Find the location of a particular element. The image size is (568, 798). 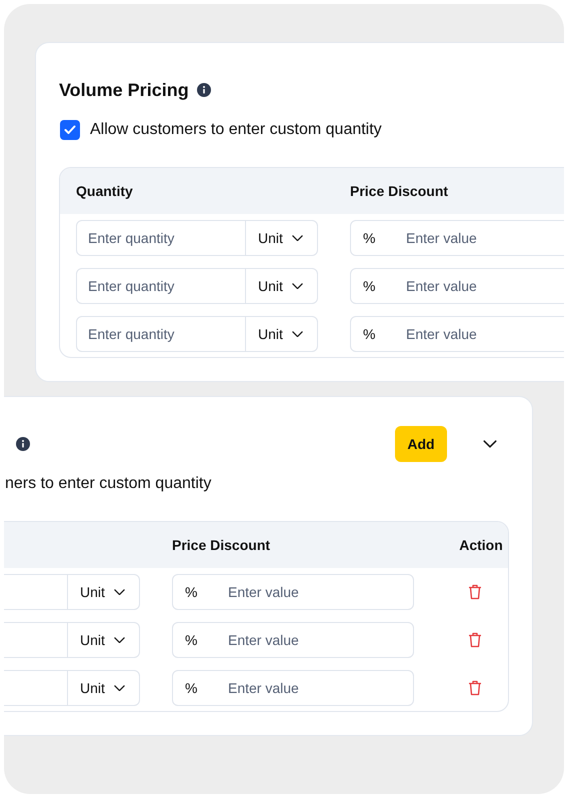

column-header: Action is located at coordinates (481, 545).